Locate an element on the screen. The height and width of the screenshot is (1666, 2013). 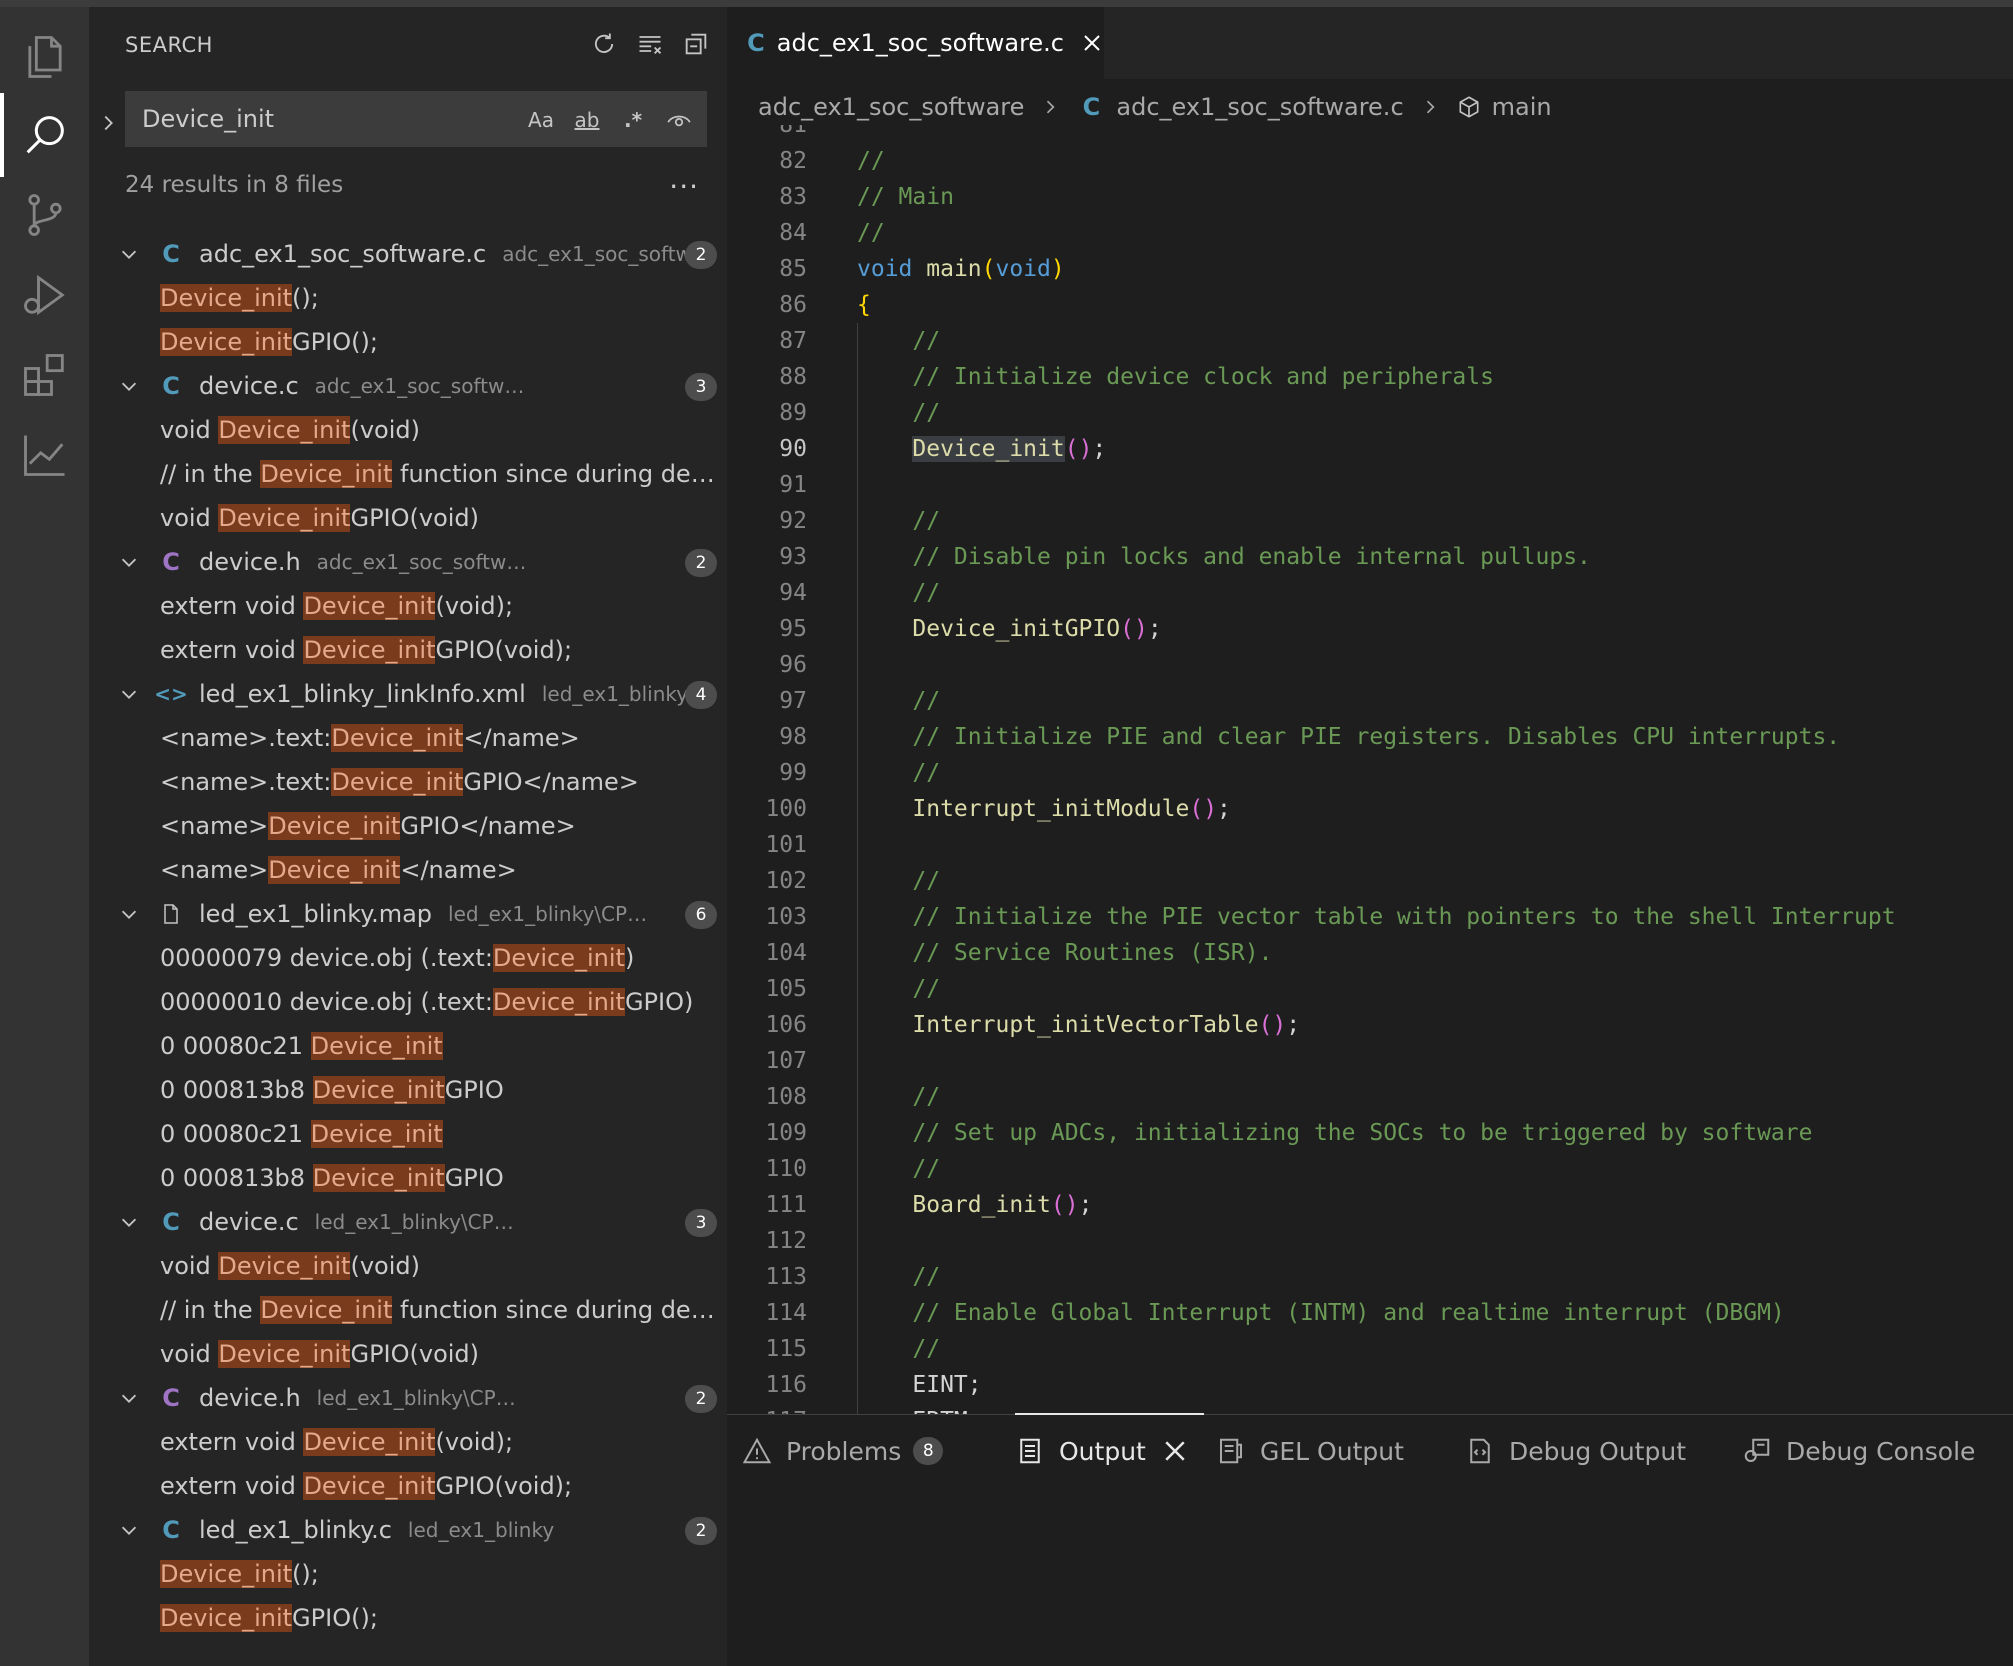
panel-tab-output: Output is located at coordinates (1109, 1450).